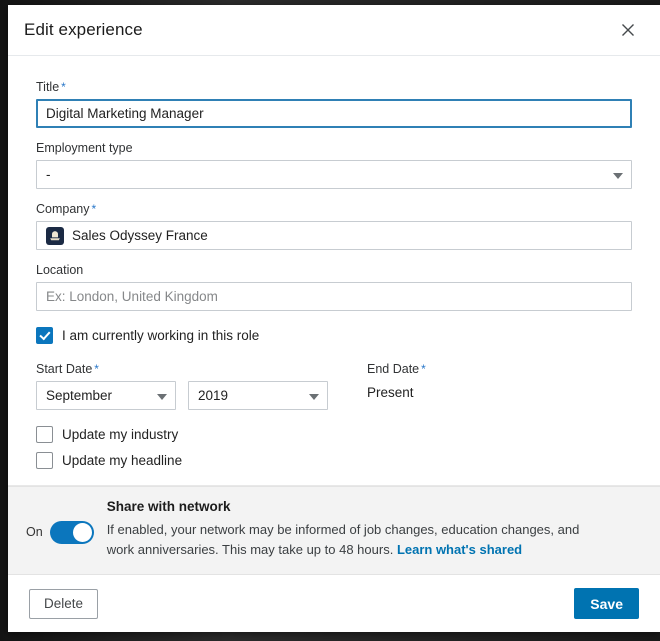  Describe the element at coordinates (334, 434) in the screenshot. I see `update-industry-checkbox: Update my industry` at that location.